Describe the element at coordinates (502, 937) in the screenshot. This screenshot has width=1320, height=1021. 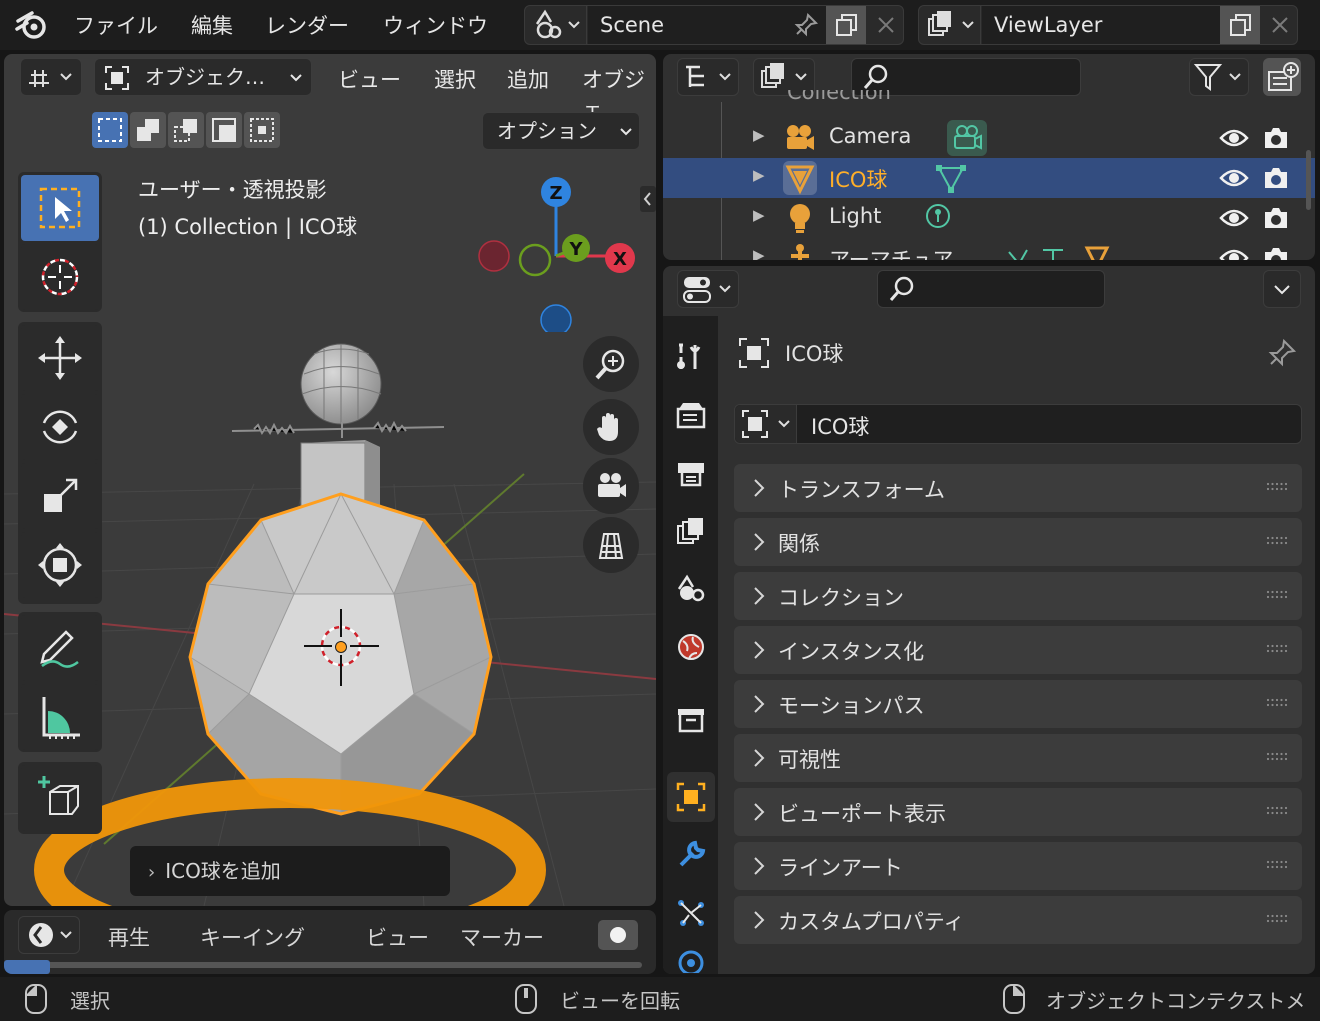
I see `timeline-menu-marker: マーカー` at that location.